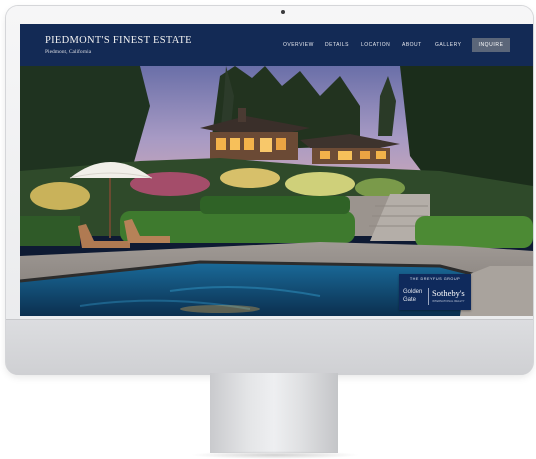  What do you see at coordinates (448, 293) in the screenshot?
I see `badge-sothebys-logo: Sotheby's` at bounding box center [448, 293].